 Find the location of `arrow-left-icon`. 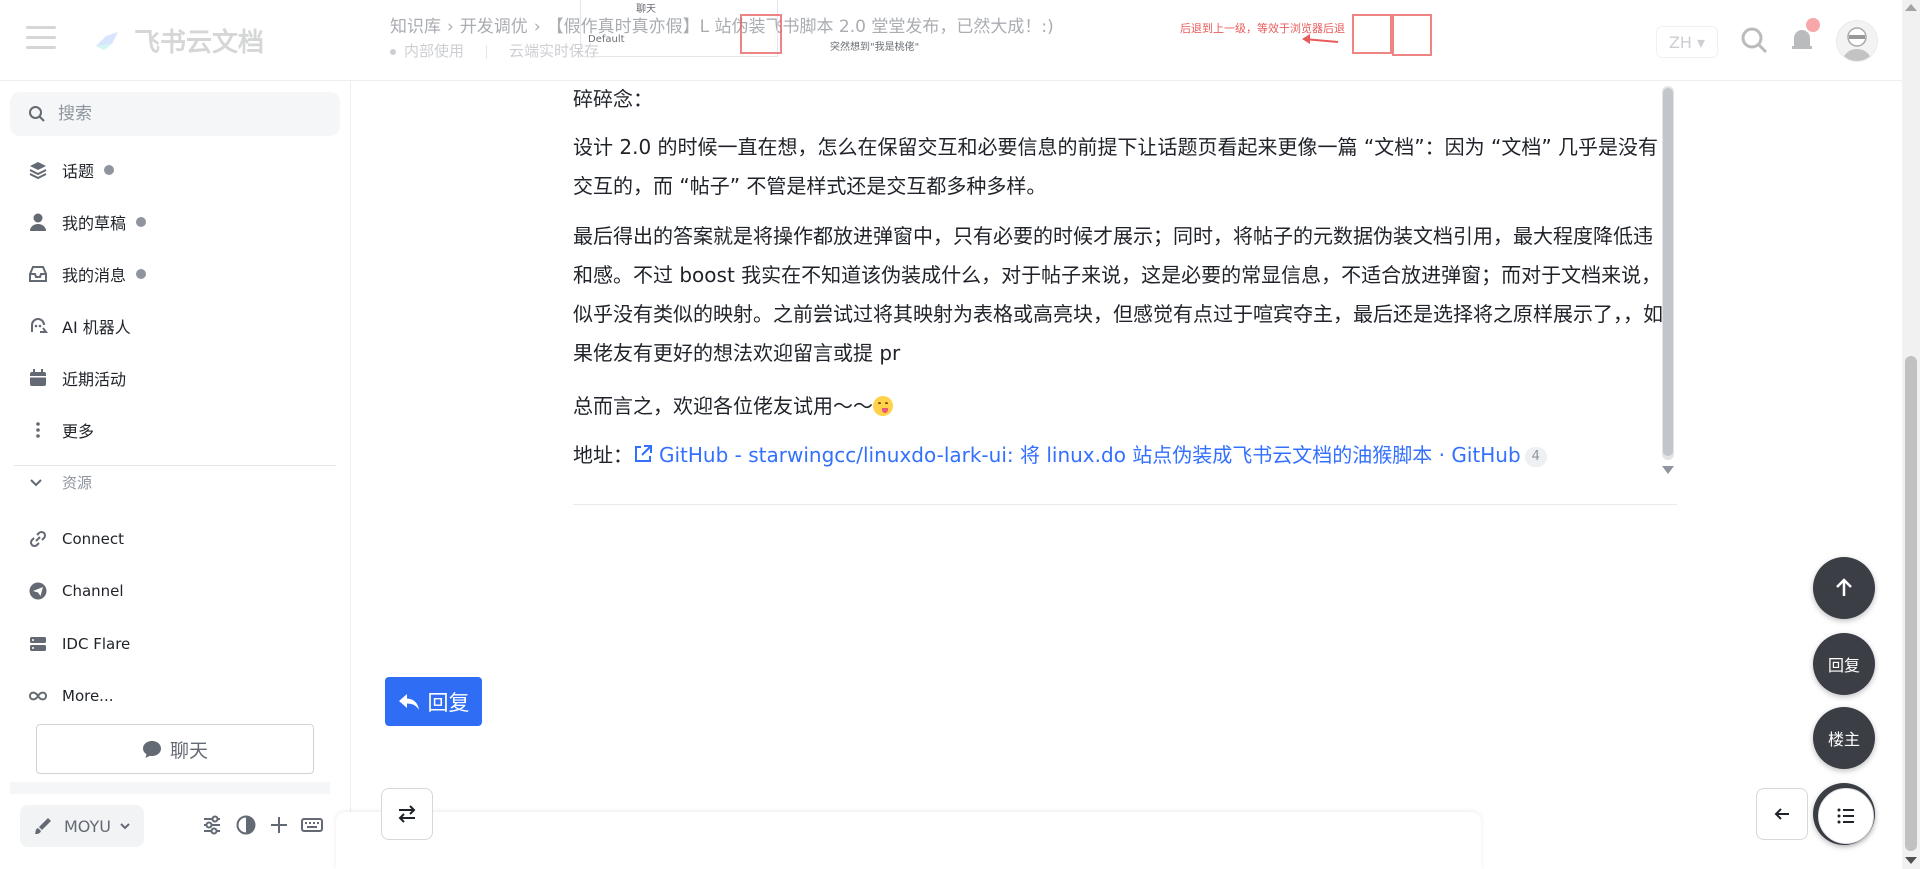

arrow-left-icon is located at coordinates (1781, 814).